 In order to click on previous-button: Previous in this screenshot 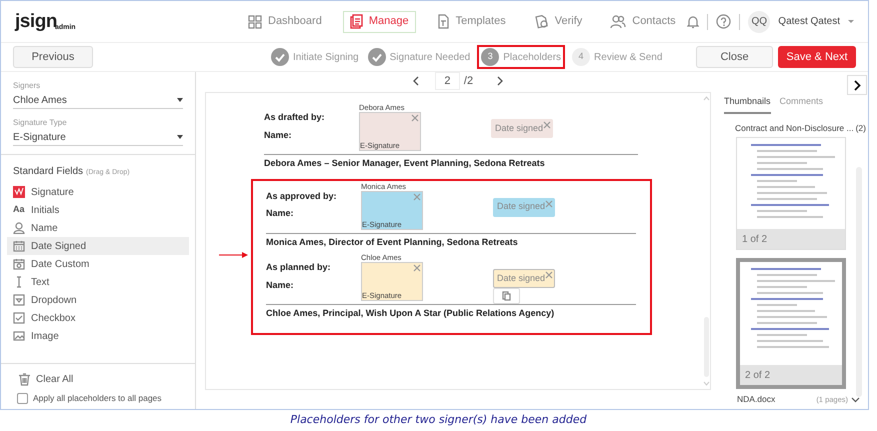, I will do `click(53, 57)`.